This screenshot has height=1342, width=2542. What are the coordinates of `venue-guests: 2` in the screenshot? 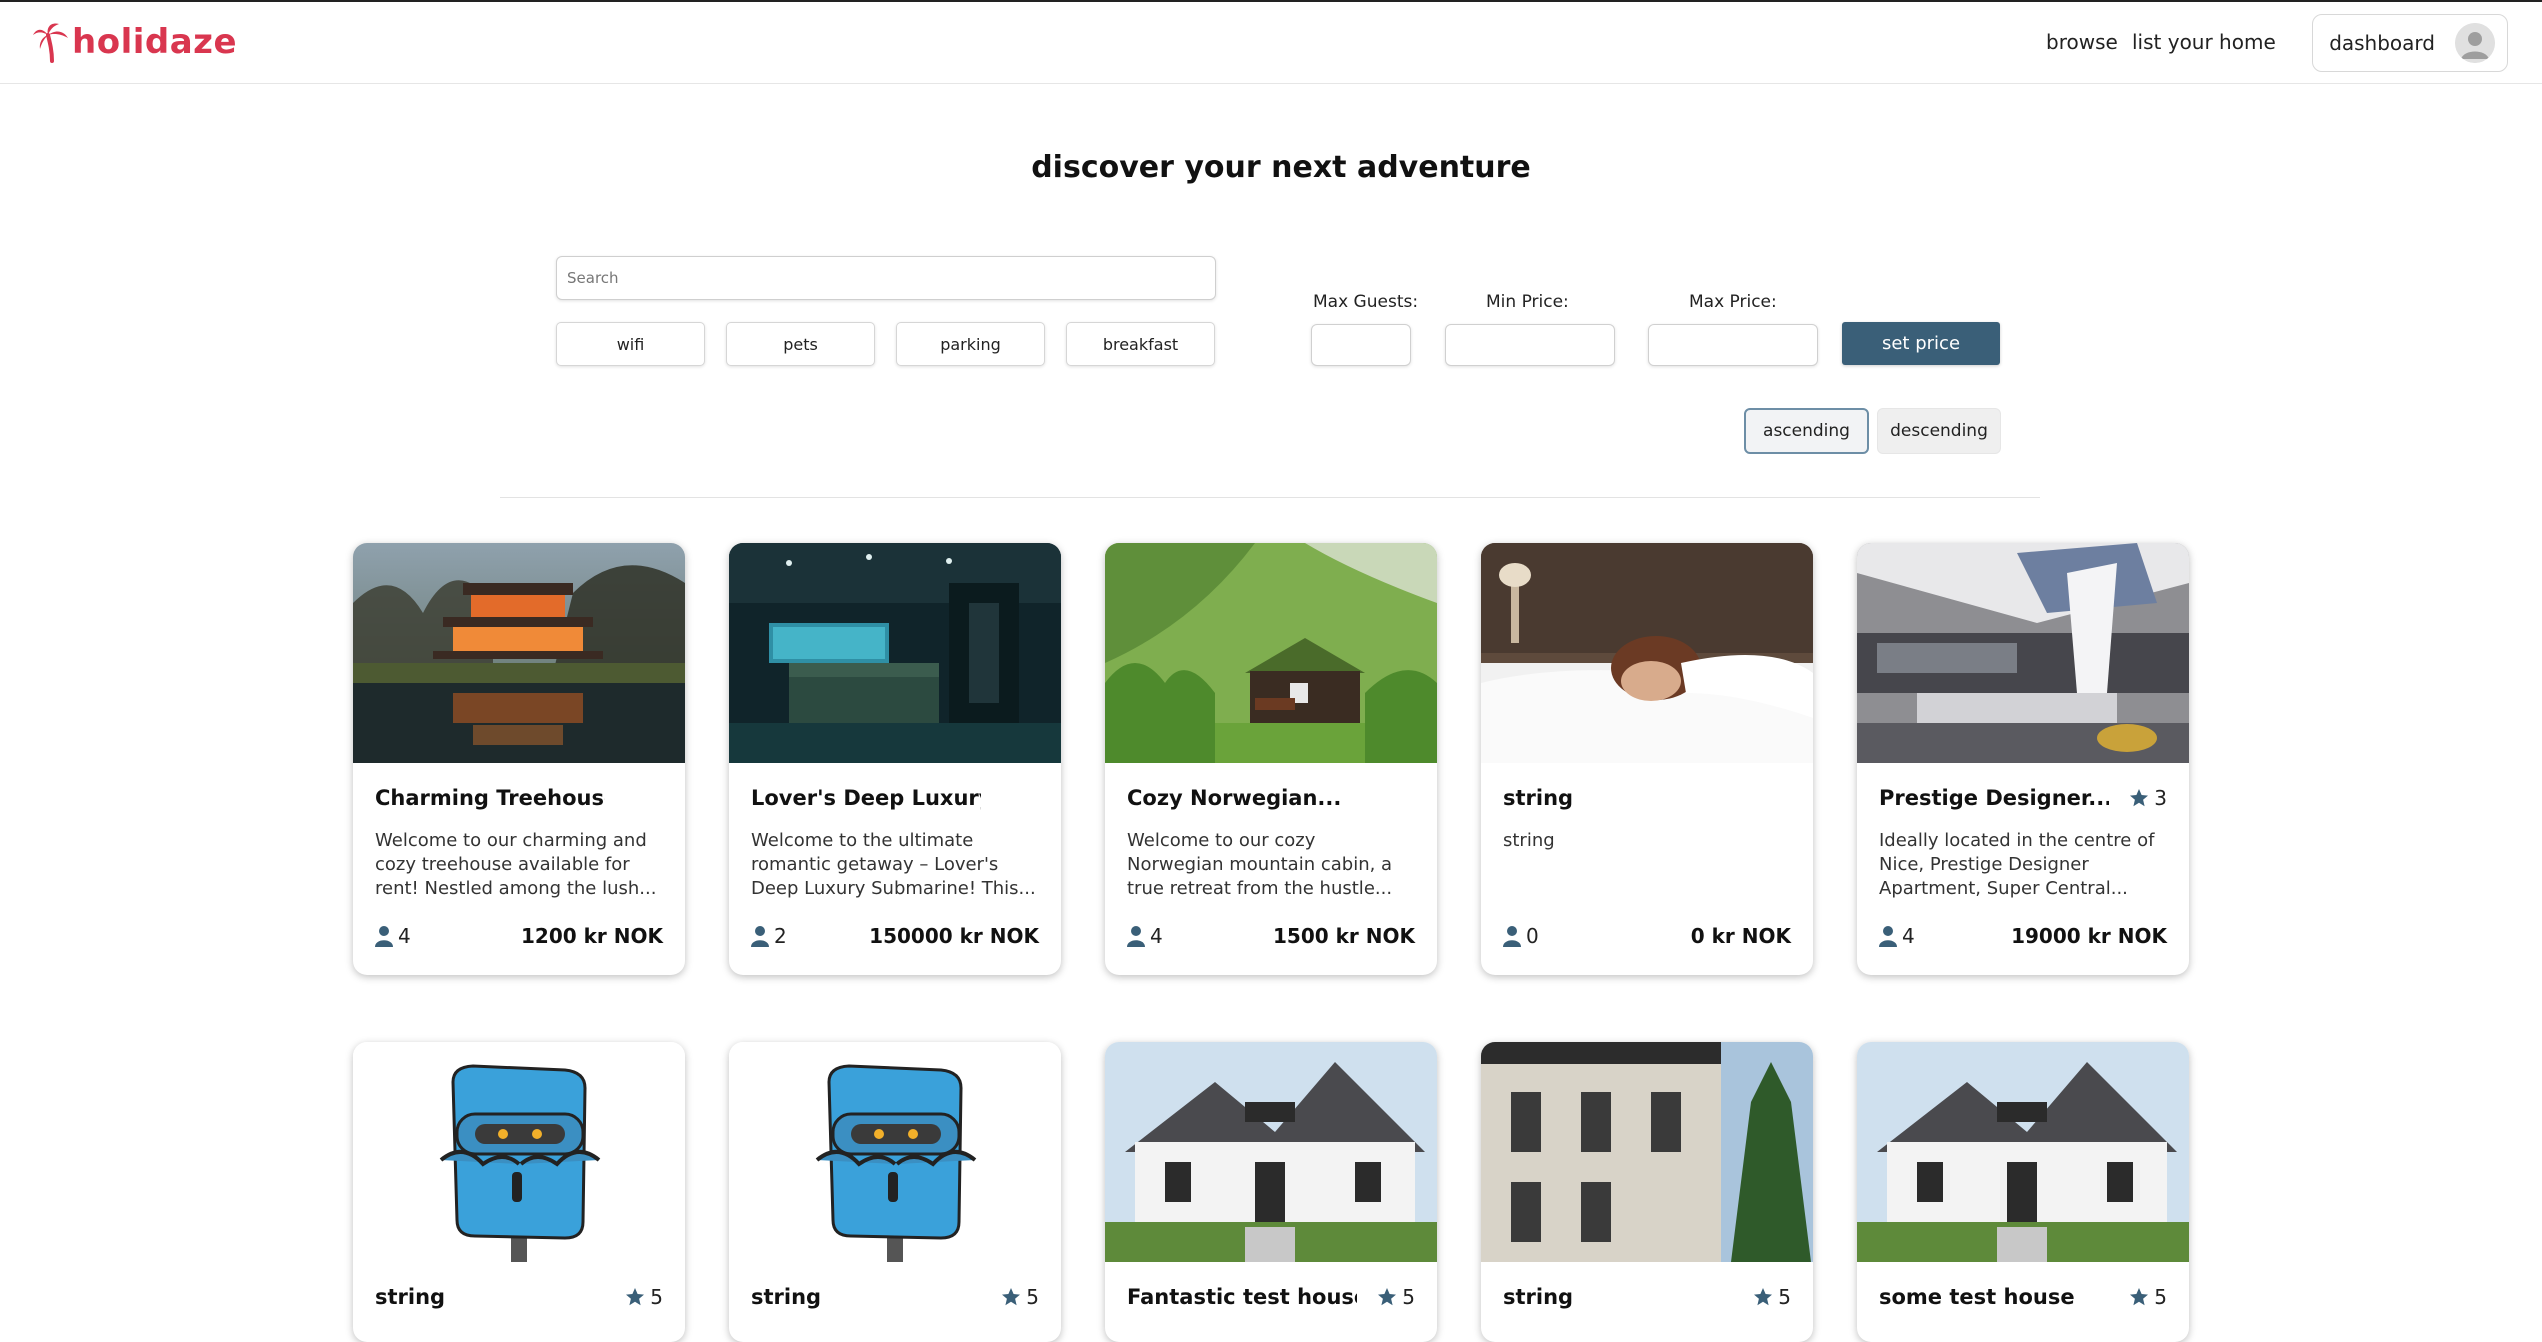 It's located at (769, 936).